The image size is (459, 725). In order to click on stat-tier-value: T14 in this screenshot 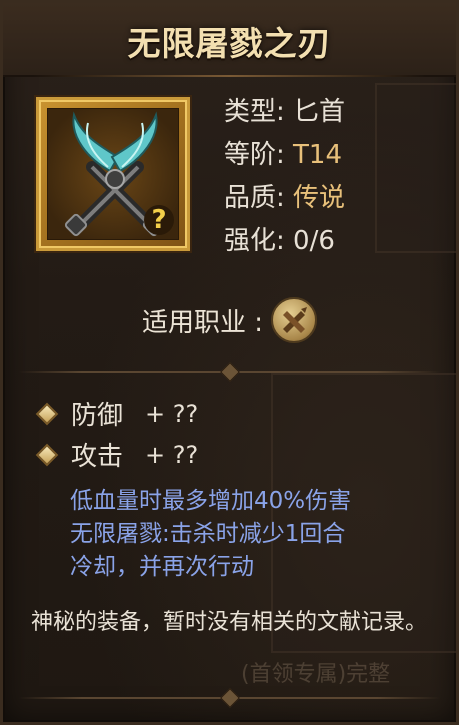, I will do `click(317, 155)`.